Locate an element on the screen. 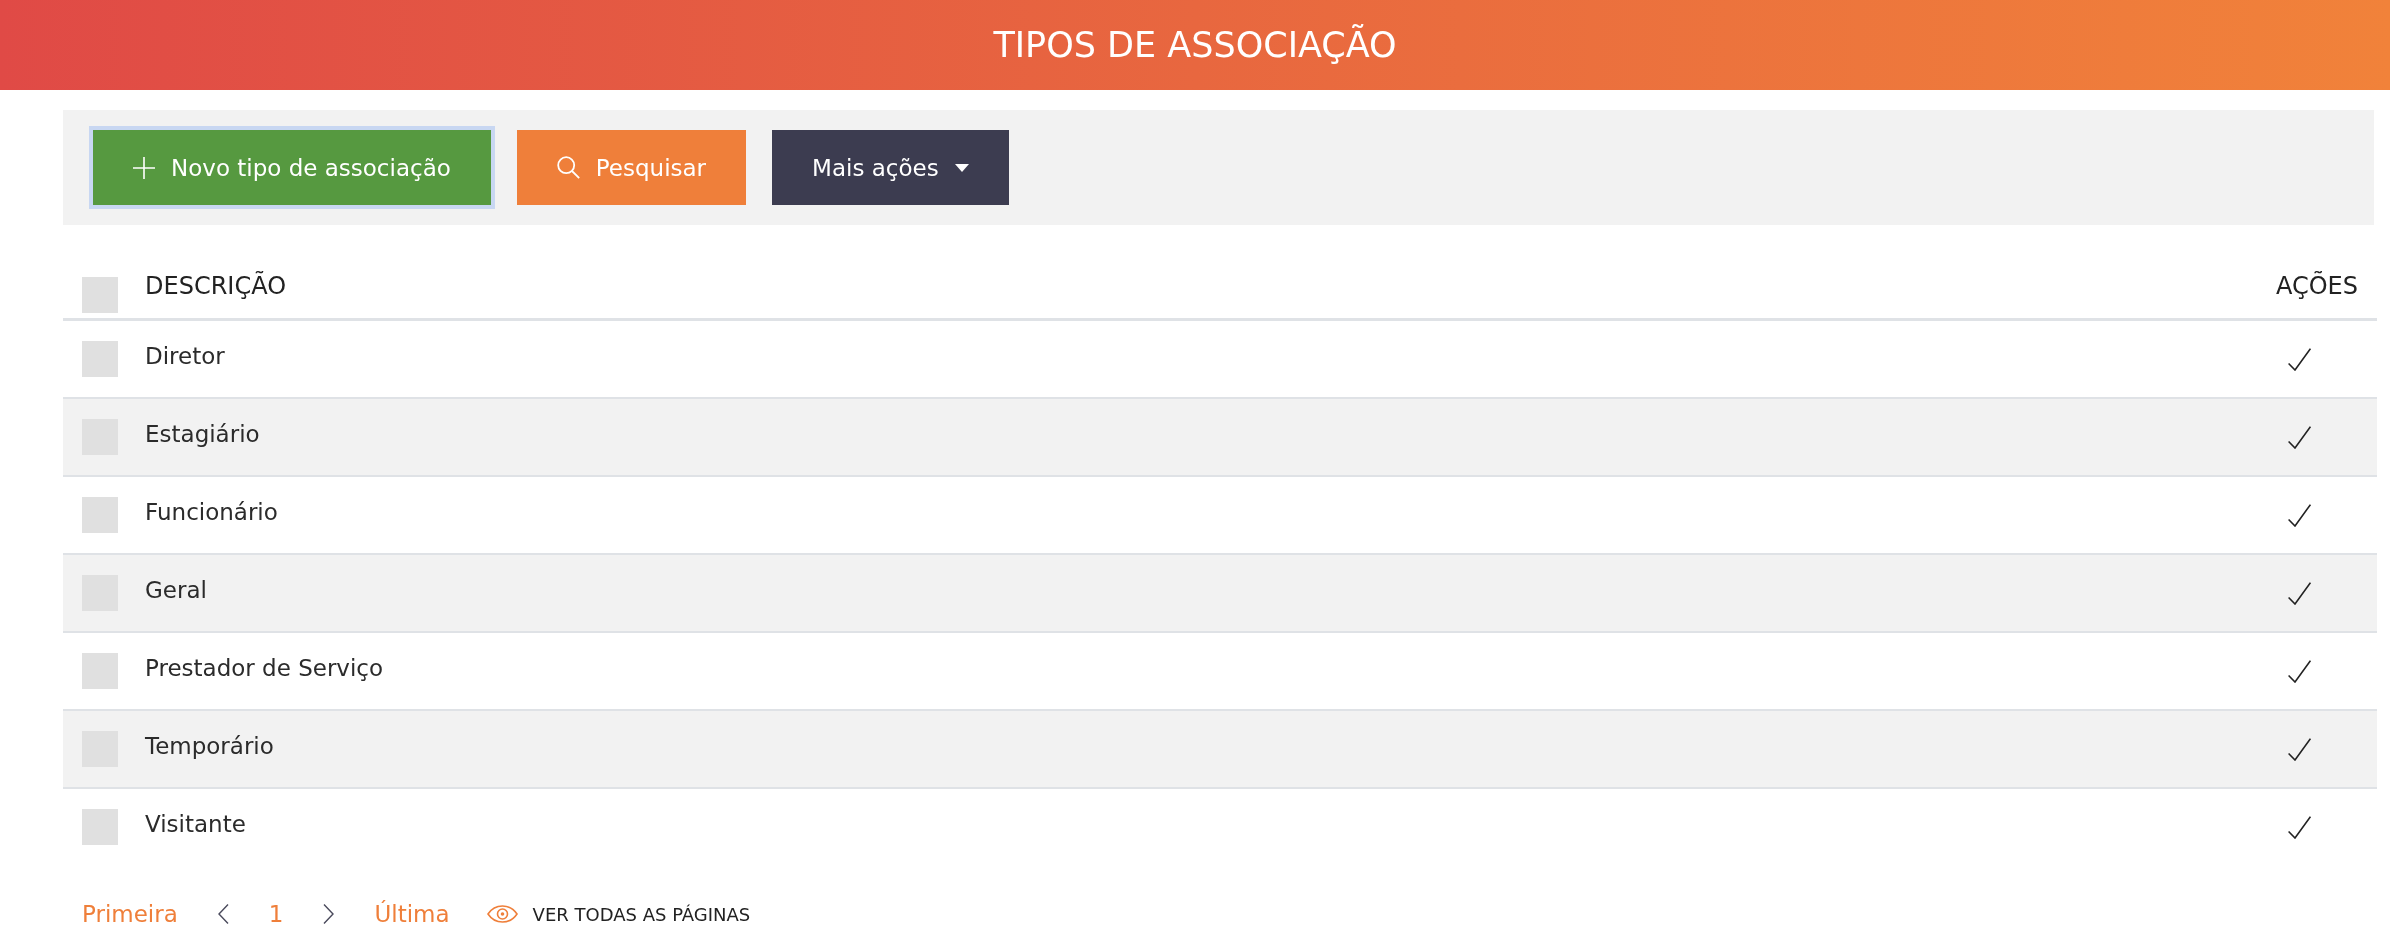 Image resolution: width=2390 pixels, height=950 pixels. last-page-link: Última is located at coordinates (412, 914).